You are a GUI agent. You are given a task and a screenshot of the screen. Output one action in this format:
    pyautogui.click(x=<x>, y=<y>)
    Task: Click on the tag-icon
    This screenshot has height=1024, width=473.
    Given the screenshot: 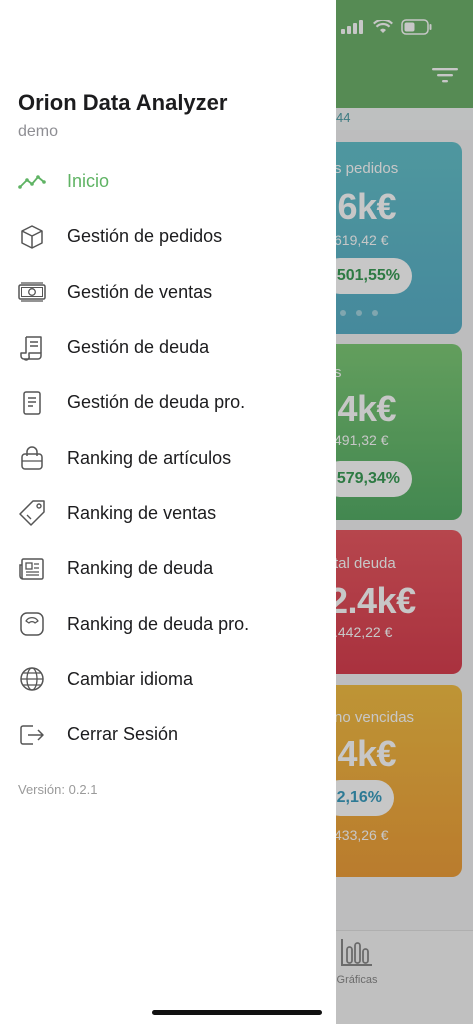 What is the action you would take?
    pyautogui.click(x=32, y=513)
    